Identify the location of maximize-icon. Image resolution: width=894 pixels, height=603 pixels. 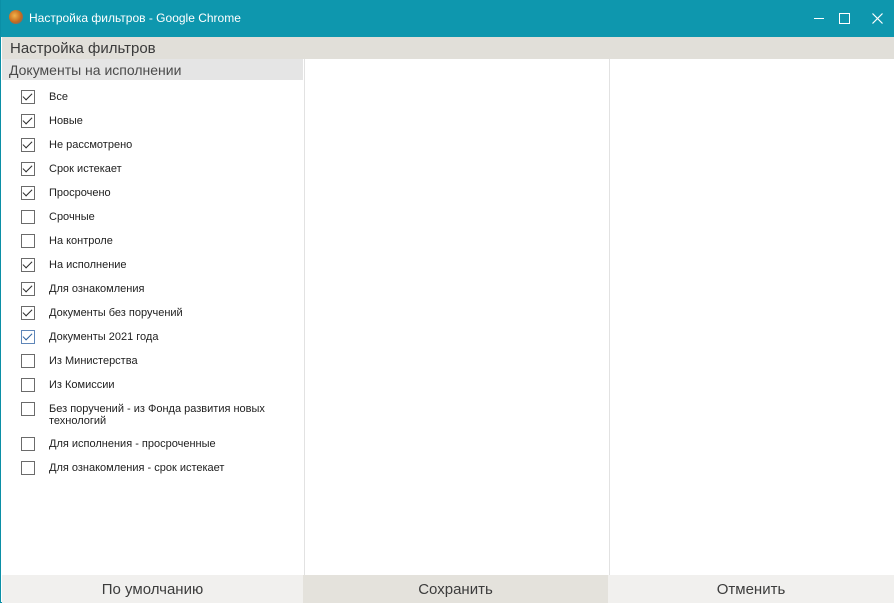
(844, 18).